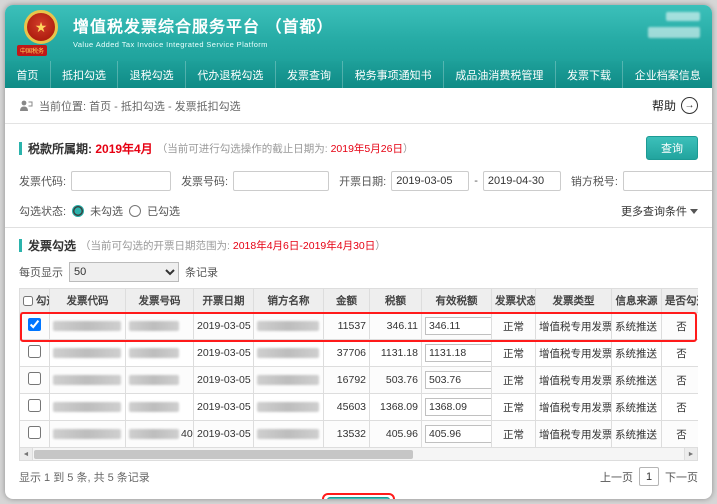 Image resolution: width=717 pixels, height=504 pixels. I want to click on invoice-code-label: 发票代码:, so click(43, 182).